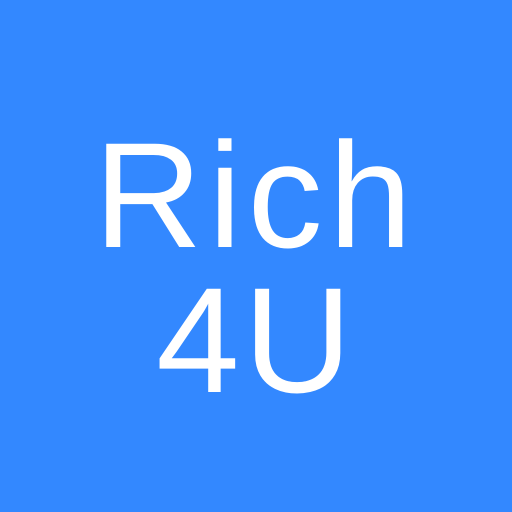 The height and width of the screenshot is (512, 512). What do you see at coordinates (256, 340) in the screenshot?
I see `logo-line-2: 4U` at bounding box center [256, 340].